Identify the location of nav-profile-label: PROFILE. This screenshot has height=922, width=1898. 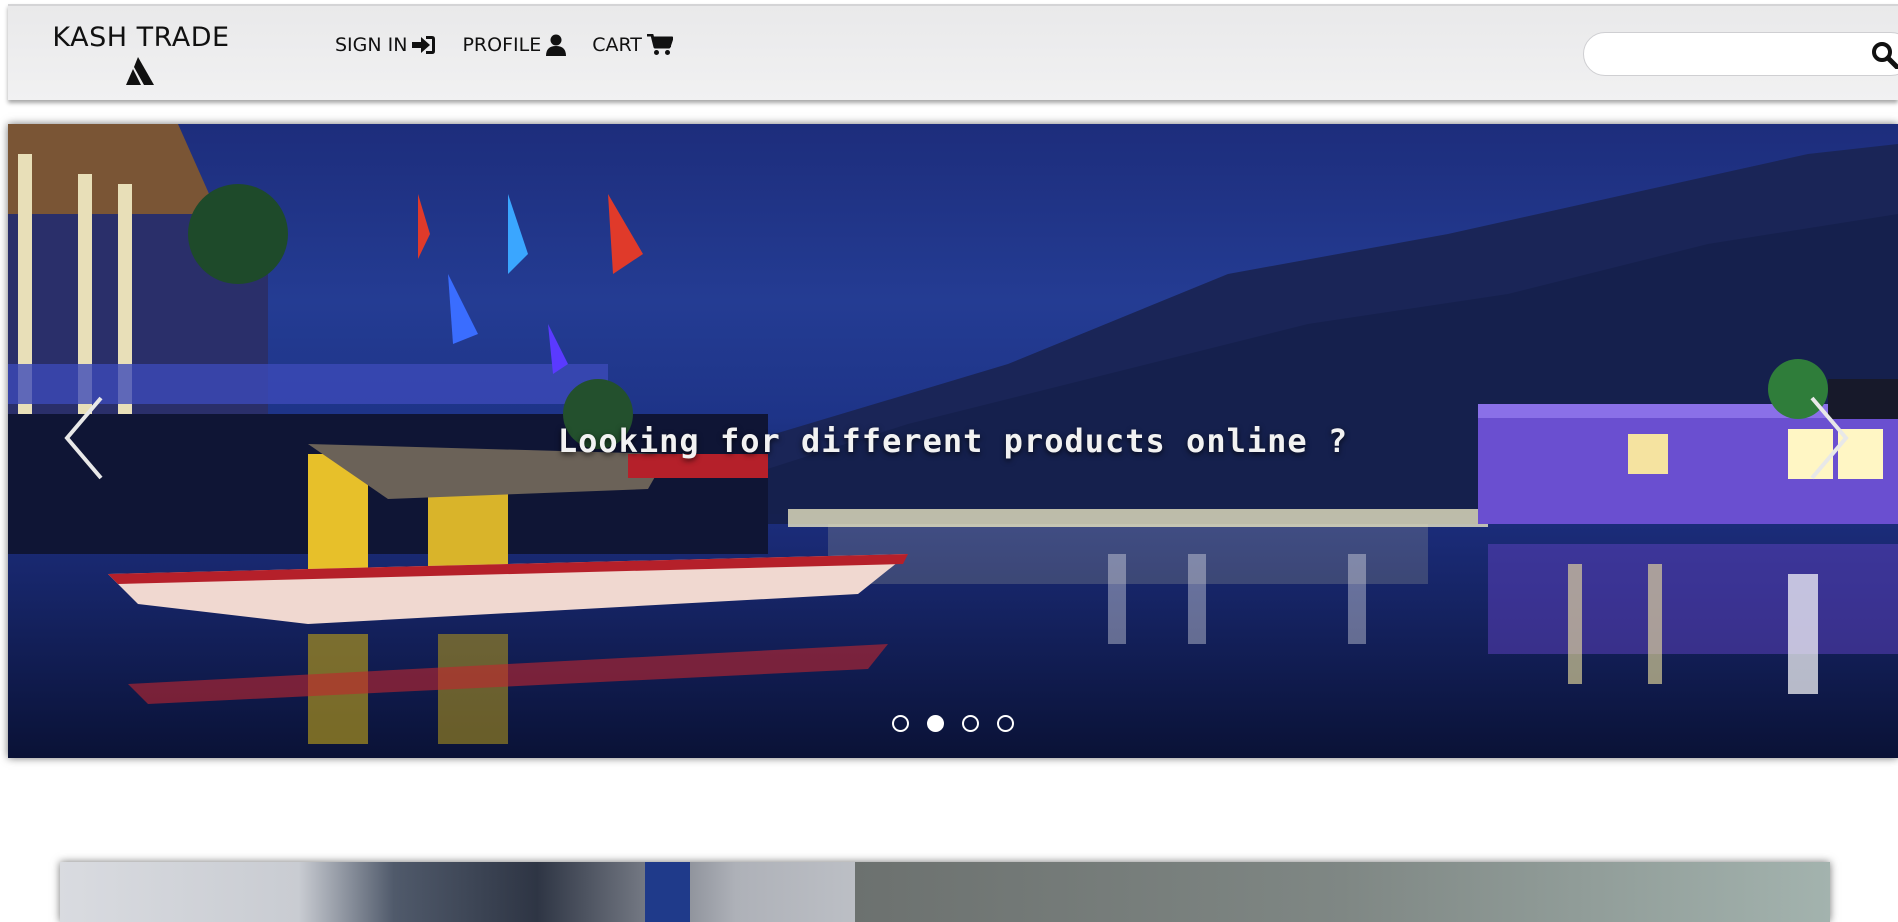
(502, 45).